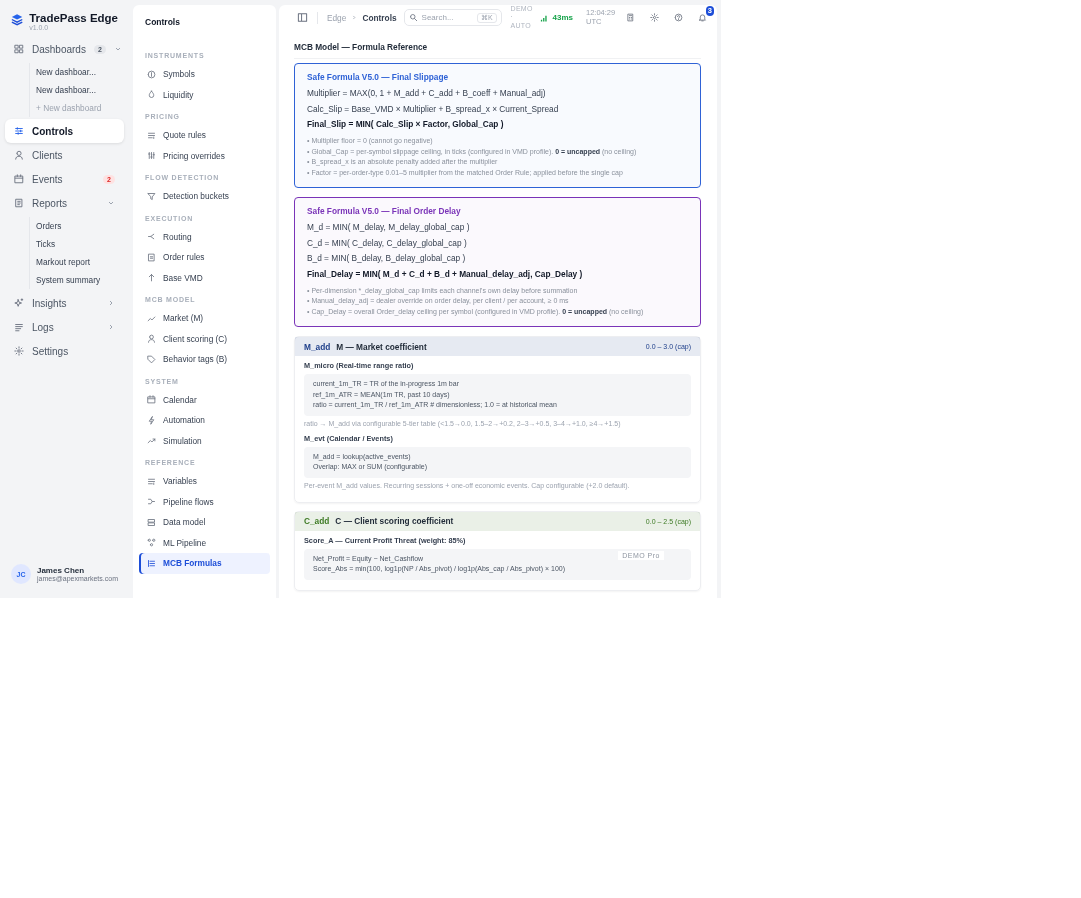 The width and height of the screenshot is (1081, 898). I want to click on user-name: James Chen, so click(61, 570).